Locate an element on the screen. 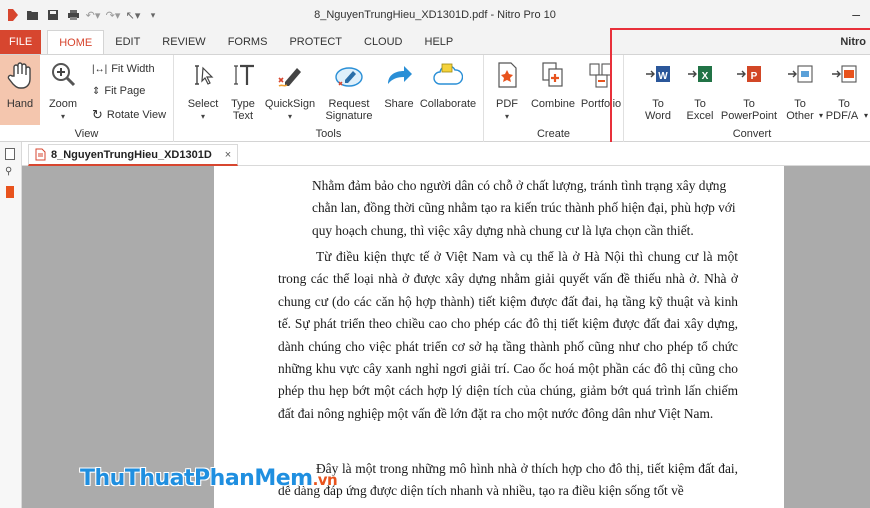  to-pdfa-label-2: PDF/A is located at coordinates (842, 116).